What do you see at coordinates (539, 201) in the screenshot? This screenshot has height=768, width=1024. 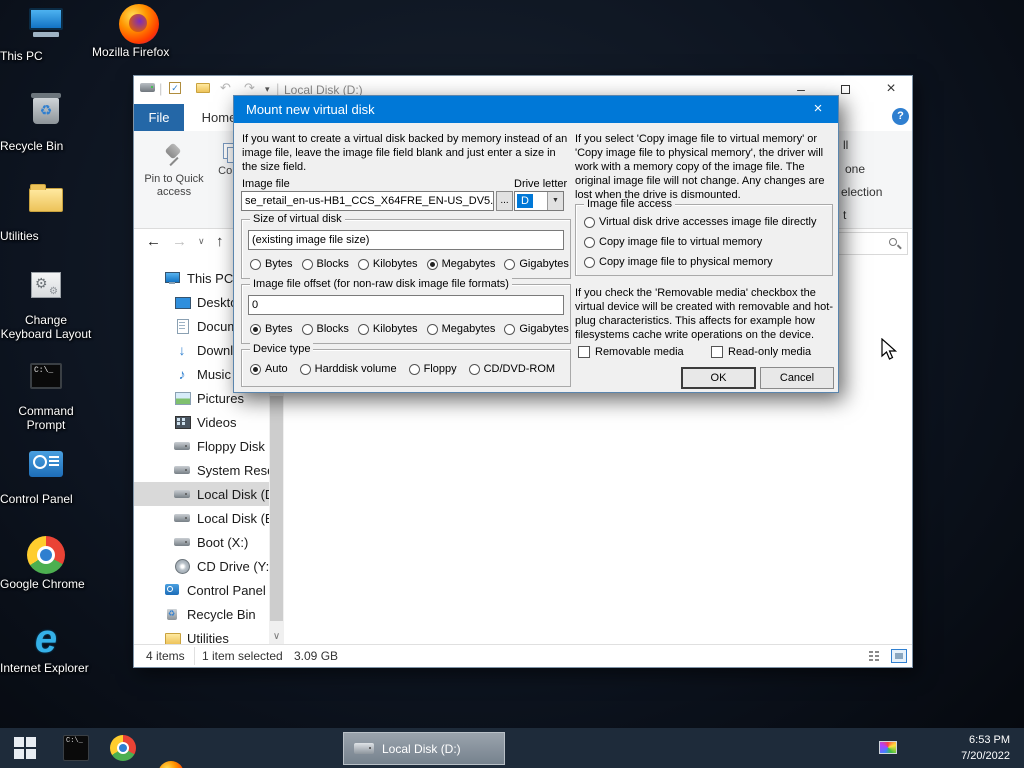 I see `drive-letter-combo: D ▼` at bounding box center [539, 201].